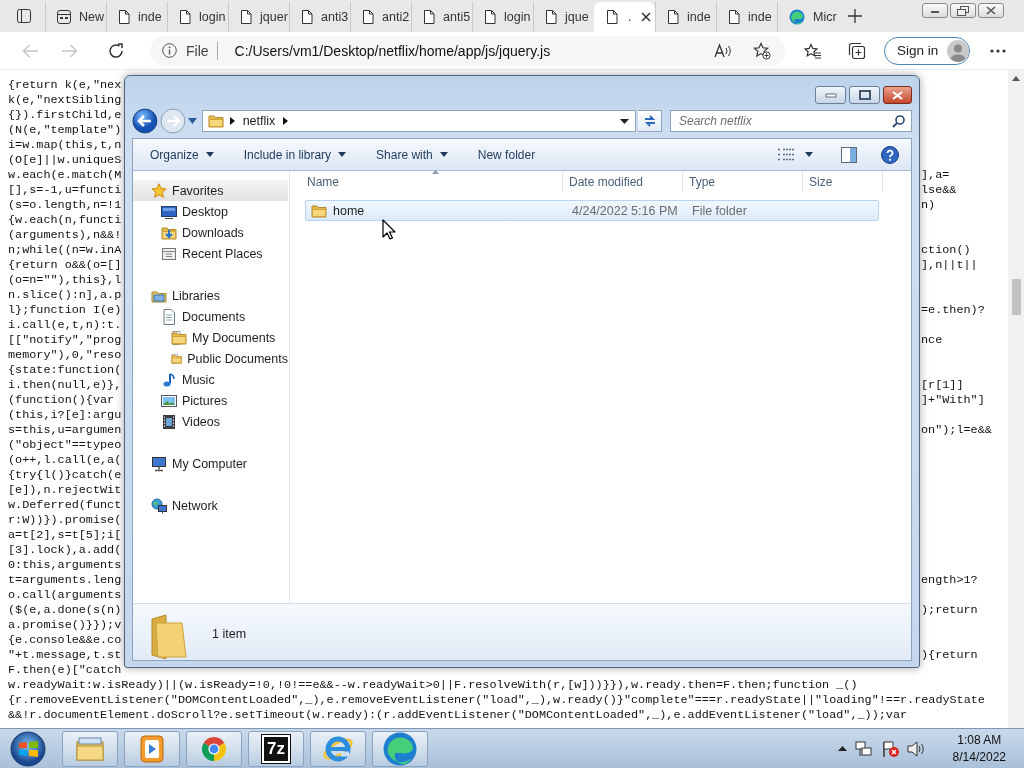 This screenshot has height=768, width=1024. I want to click on taskbar-button: 7z, so click(276, 748).